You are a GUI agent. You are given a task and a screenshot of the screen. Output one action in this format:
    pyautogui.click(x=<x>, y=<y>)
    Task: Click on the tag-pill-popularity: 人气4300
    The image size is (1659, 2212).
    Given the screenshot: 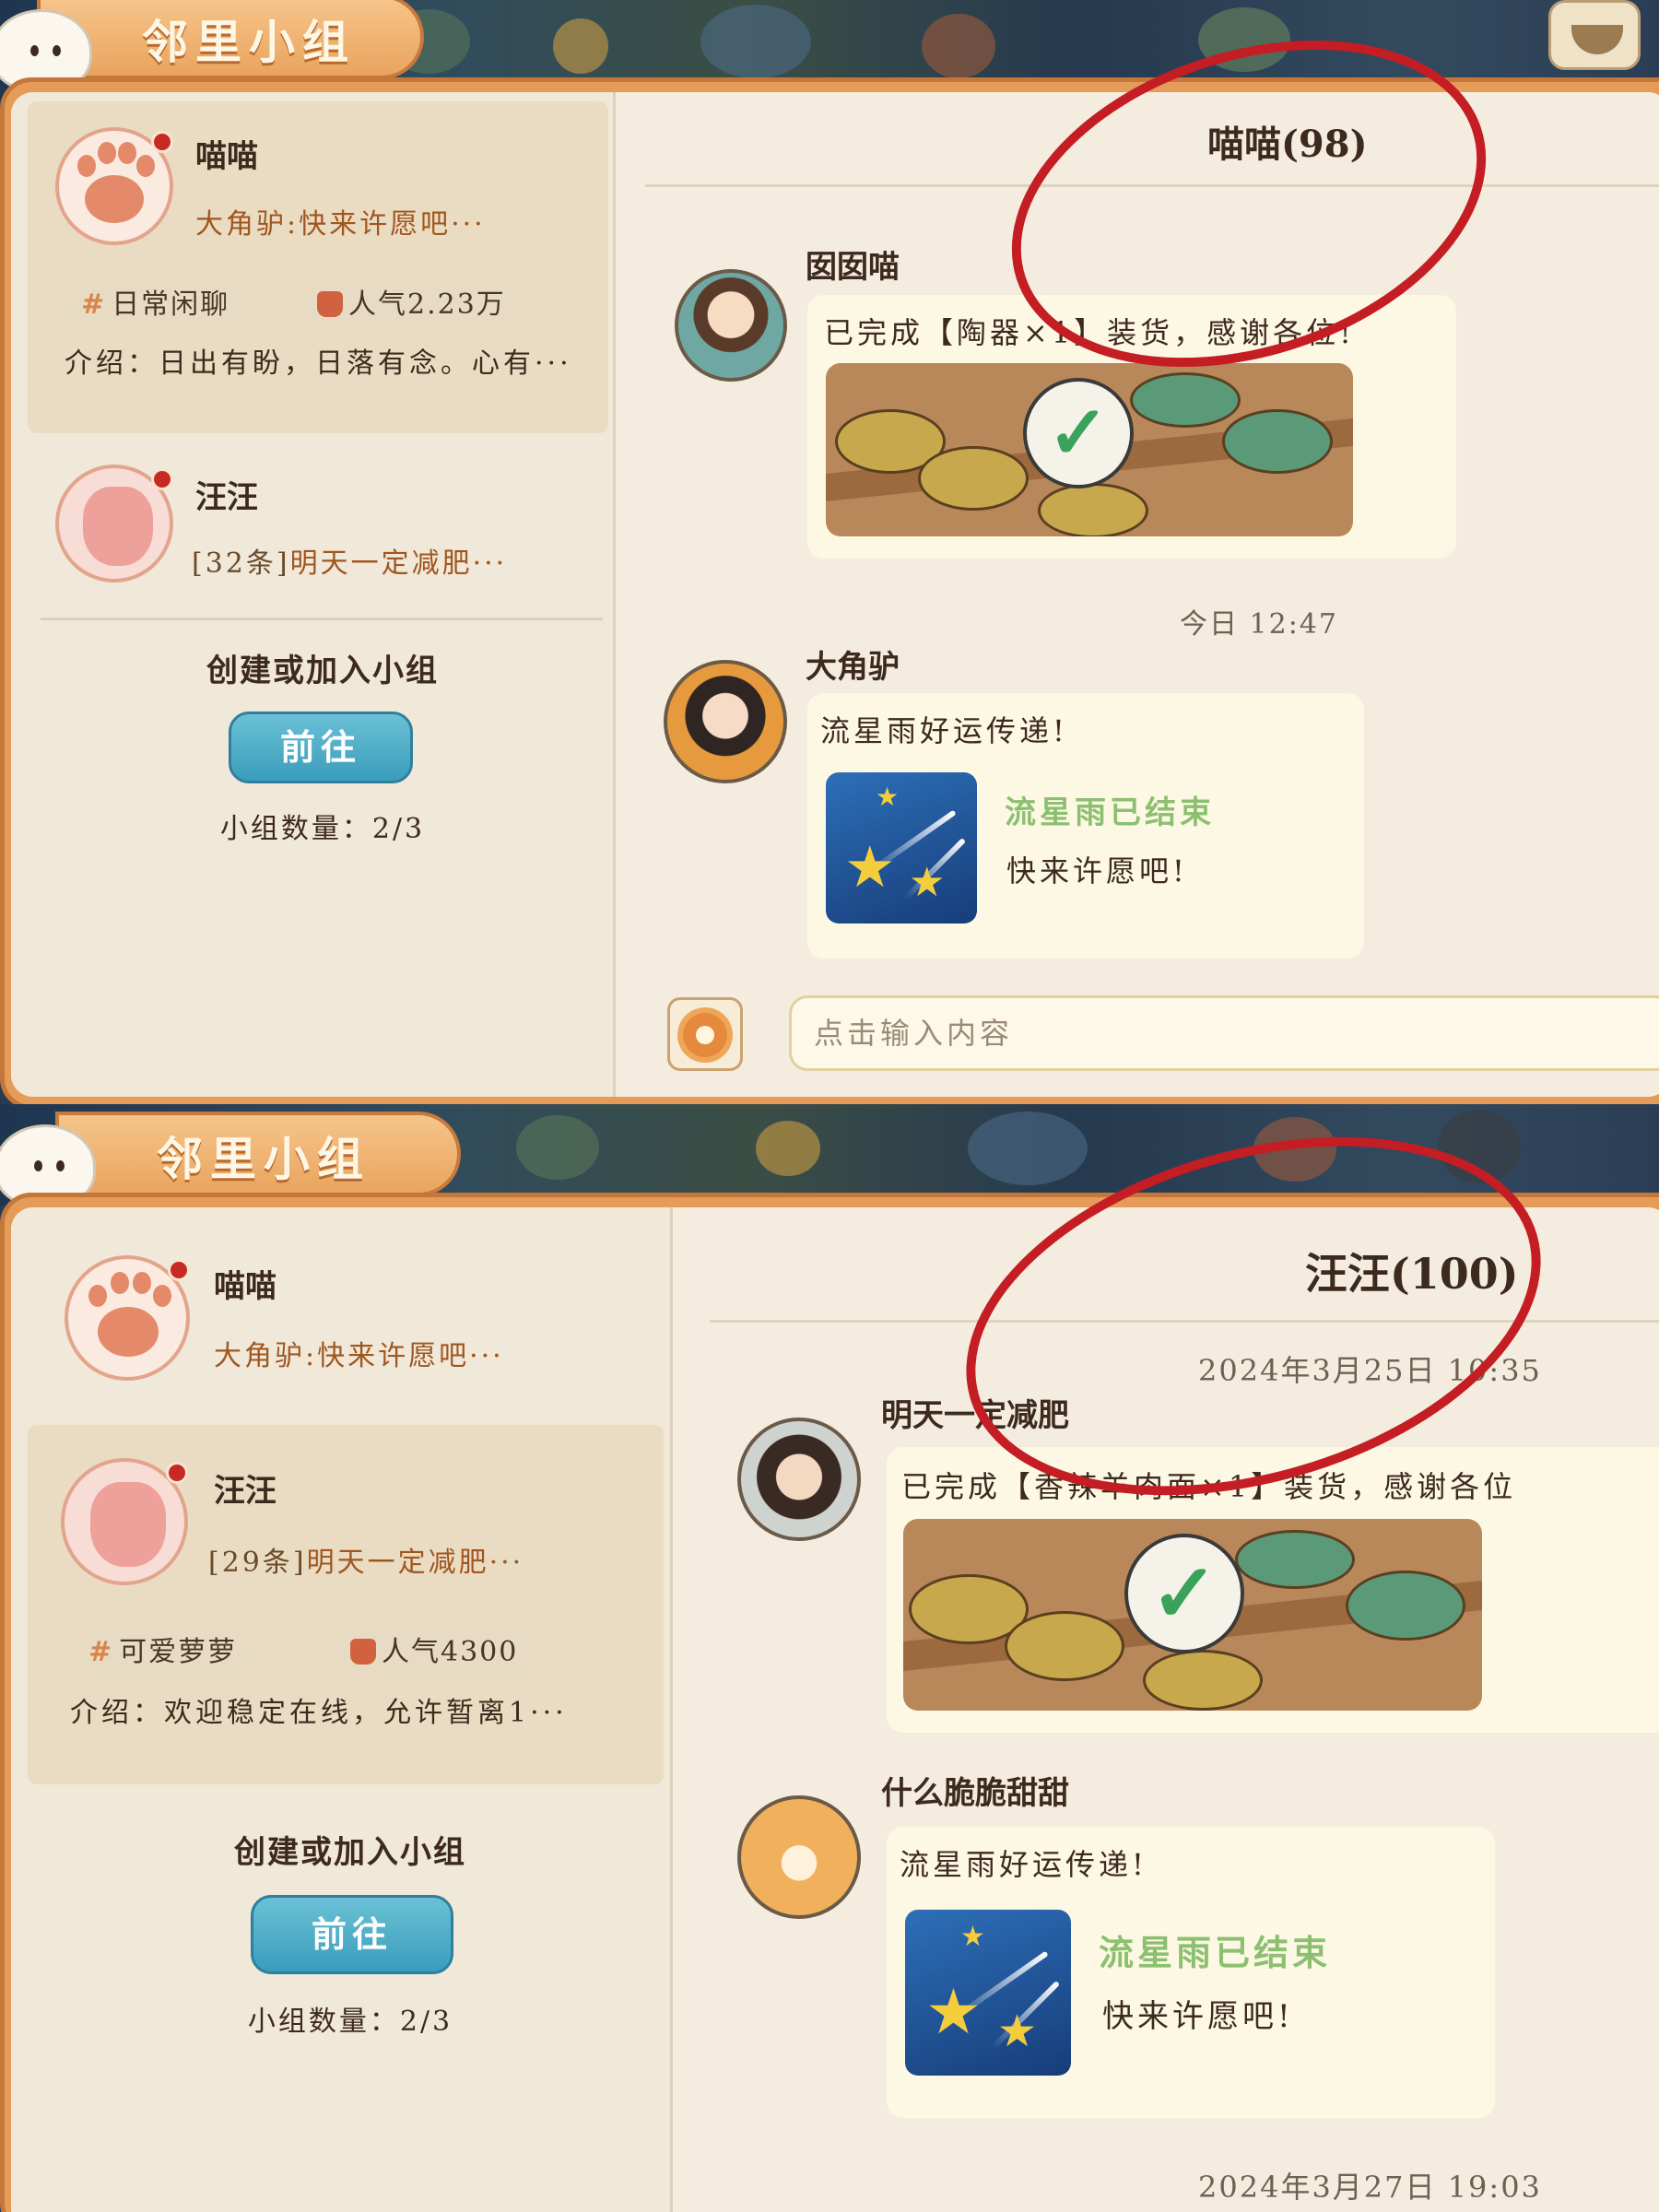 What is the action you would take?
    pyautogui.click(x=436, y=1653)
    